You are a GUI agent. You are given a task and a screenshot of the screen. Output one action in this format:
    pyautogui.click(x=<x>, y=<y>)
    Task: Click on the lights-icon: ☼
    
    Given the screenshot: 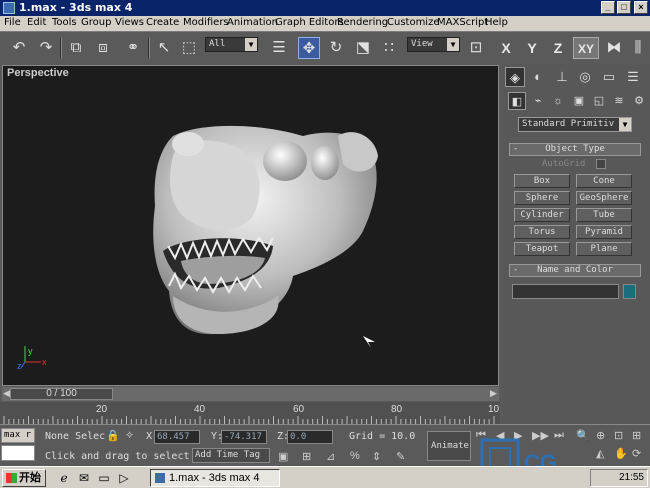 What is the action you would take?
    pyautogui.click(x=558, y=101)
    